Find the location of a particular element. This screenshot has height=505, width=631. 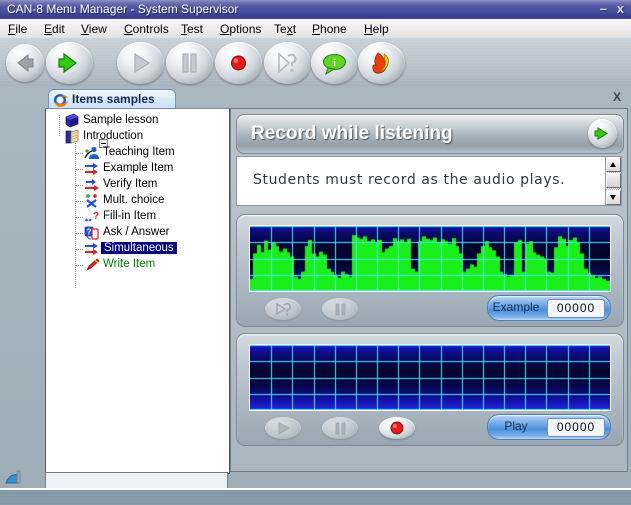

tree-node-ask-answer: ? Ask / Answer is located at coordinates (137, 233).